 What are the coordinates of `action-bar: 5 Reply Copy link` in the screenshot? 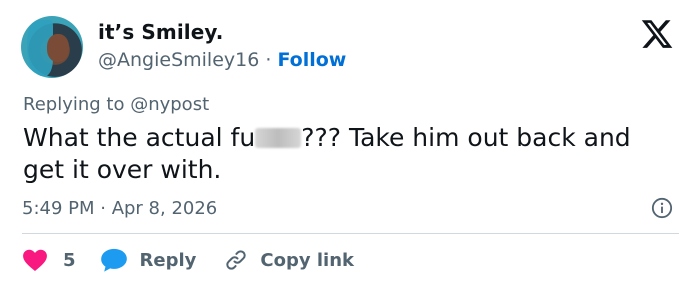 It's located at (188, 260).